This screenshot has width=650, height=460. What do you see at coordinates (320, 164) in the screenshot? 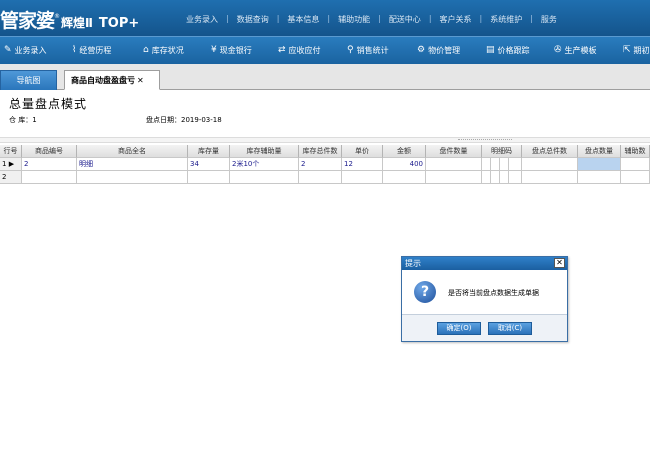
I see `cell-stock-total: 2` at bounding box center [320, 164].